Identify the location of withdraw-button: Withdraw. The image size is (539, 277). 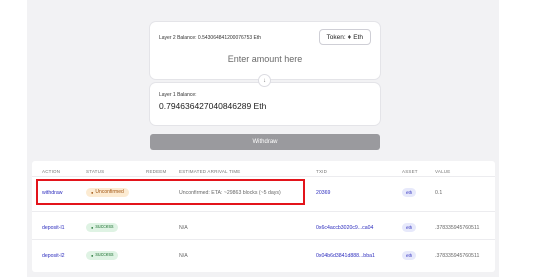
(265, 142).